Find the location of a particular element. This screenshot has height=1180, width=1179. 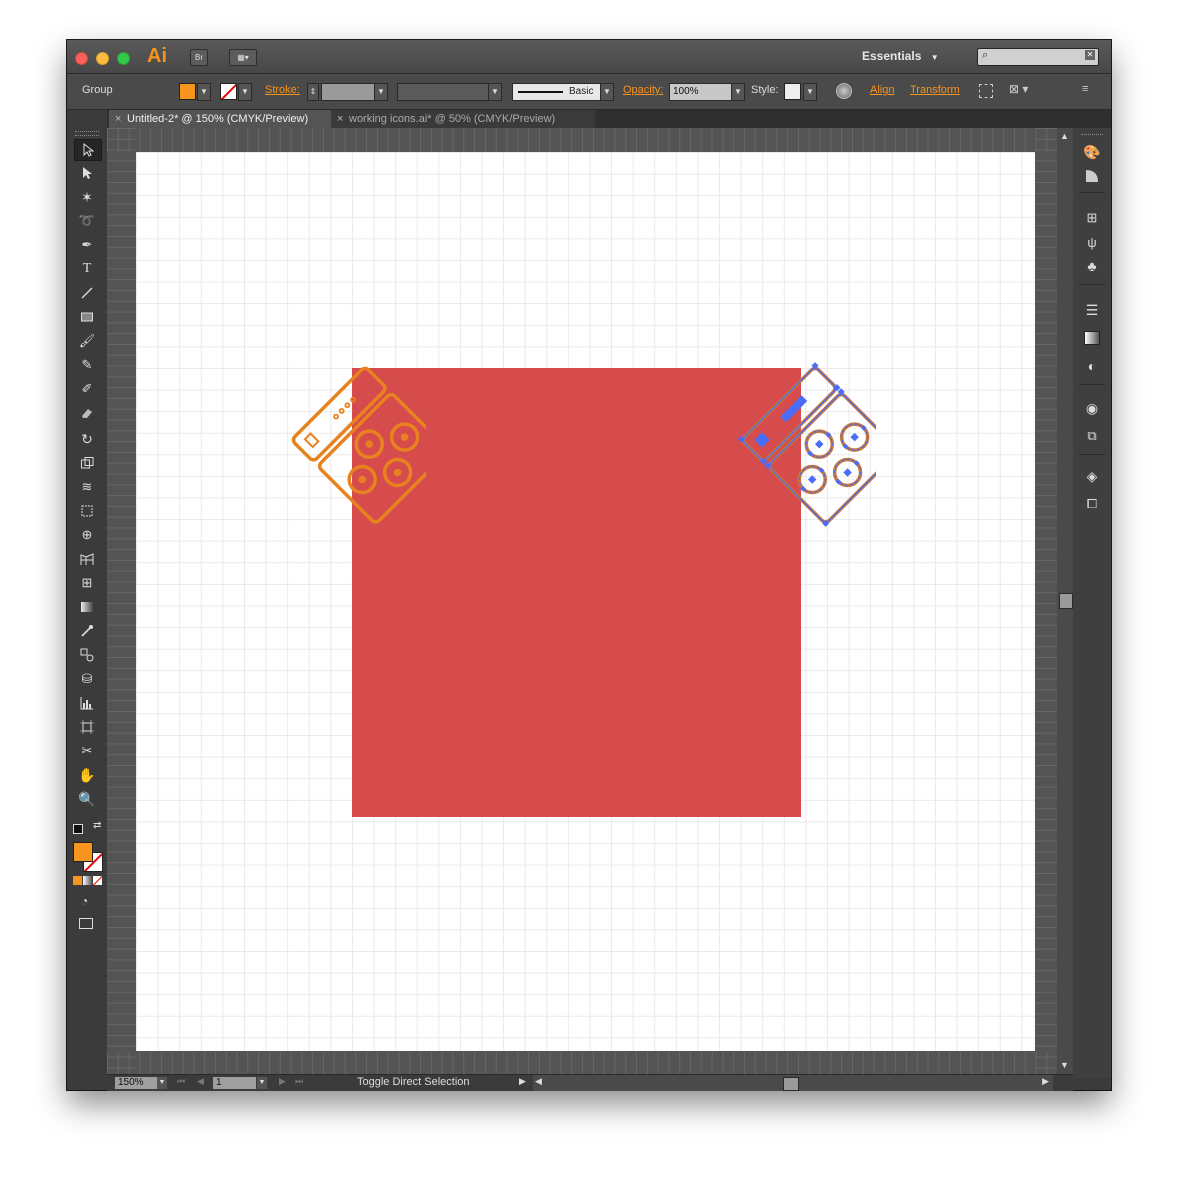

blob-brush-tool: ✐ is located at coordinates (87, 389).